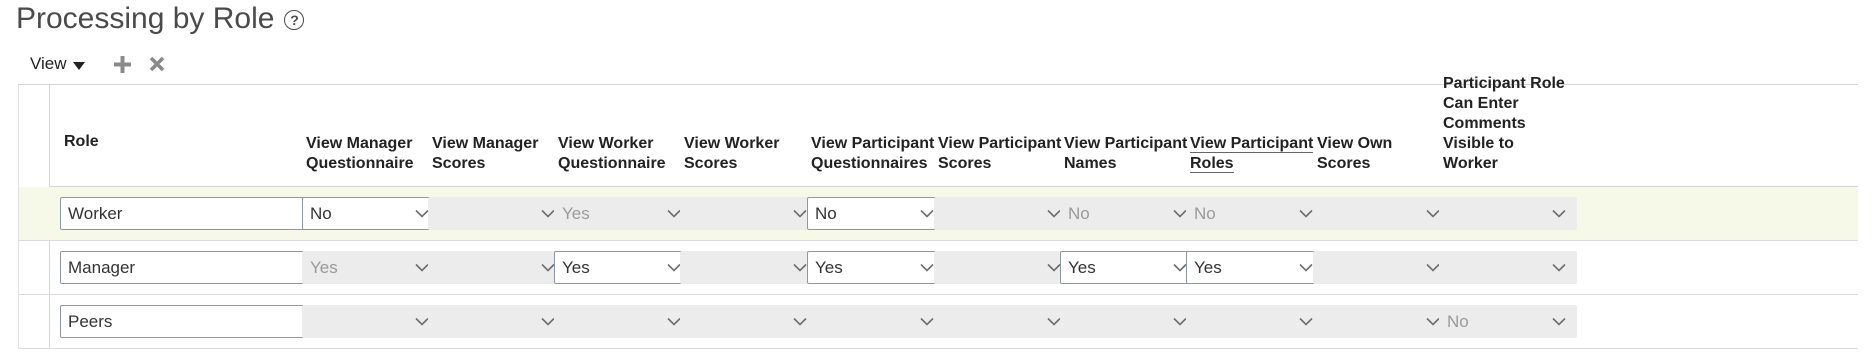 This screenshot has width=1875, height=362. I want to click on page-title-container: Processing by Role ?, so click(160, 19).